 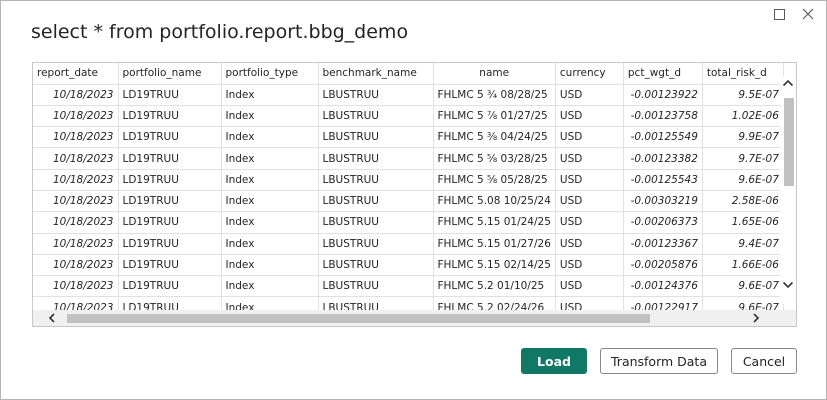 I want to click on column-header: portfolio_name, so click(x=170, y=74).